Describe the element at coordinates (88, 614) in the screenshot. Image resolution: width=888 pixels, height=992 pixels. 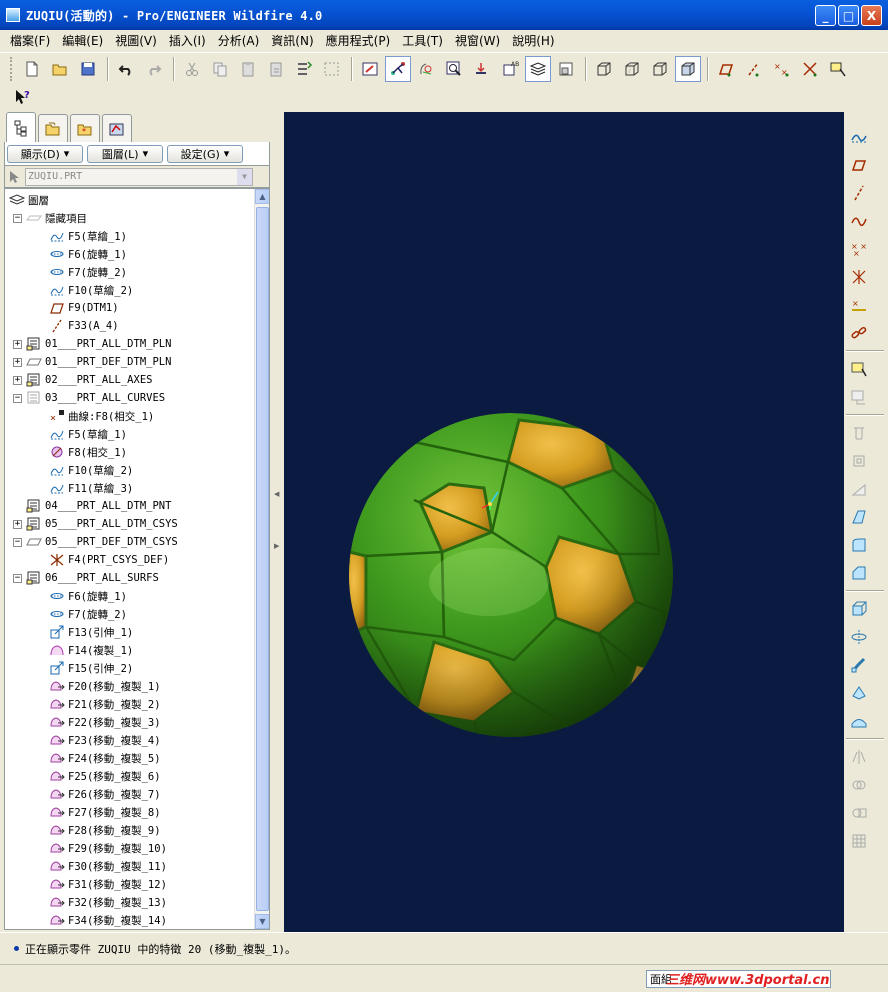
I see `tree-item: F7(旋轉_2)` at that location.